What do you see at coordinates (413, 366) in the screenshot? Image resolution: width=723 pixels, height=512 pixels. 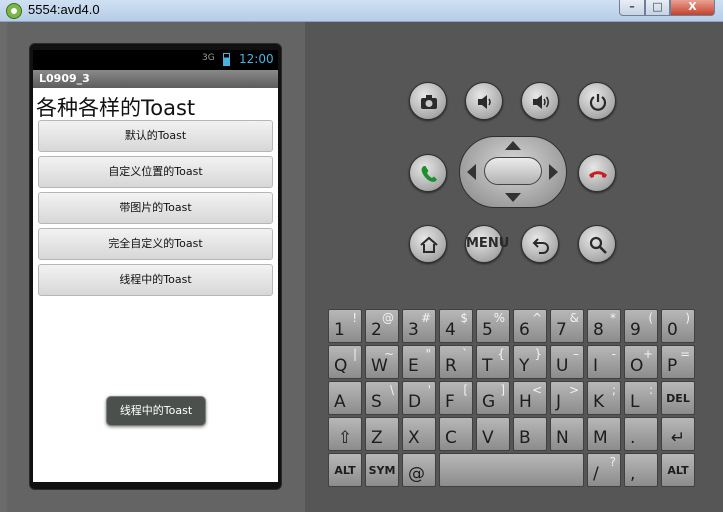 I see `key-label: E` at bounding box center [413, 366].